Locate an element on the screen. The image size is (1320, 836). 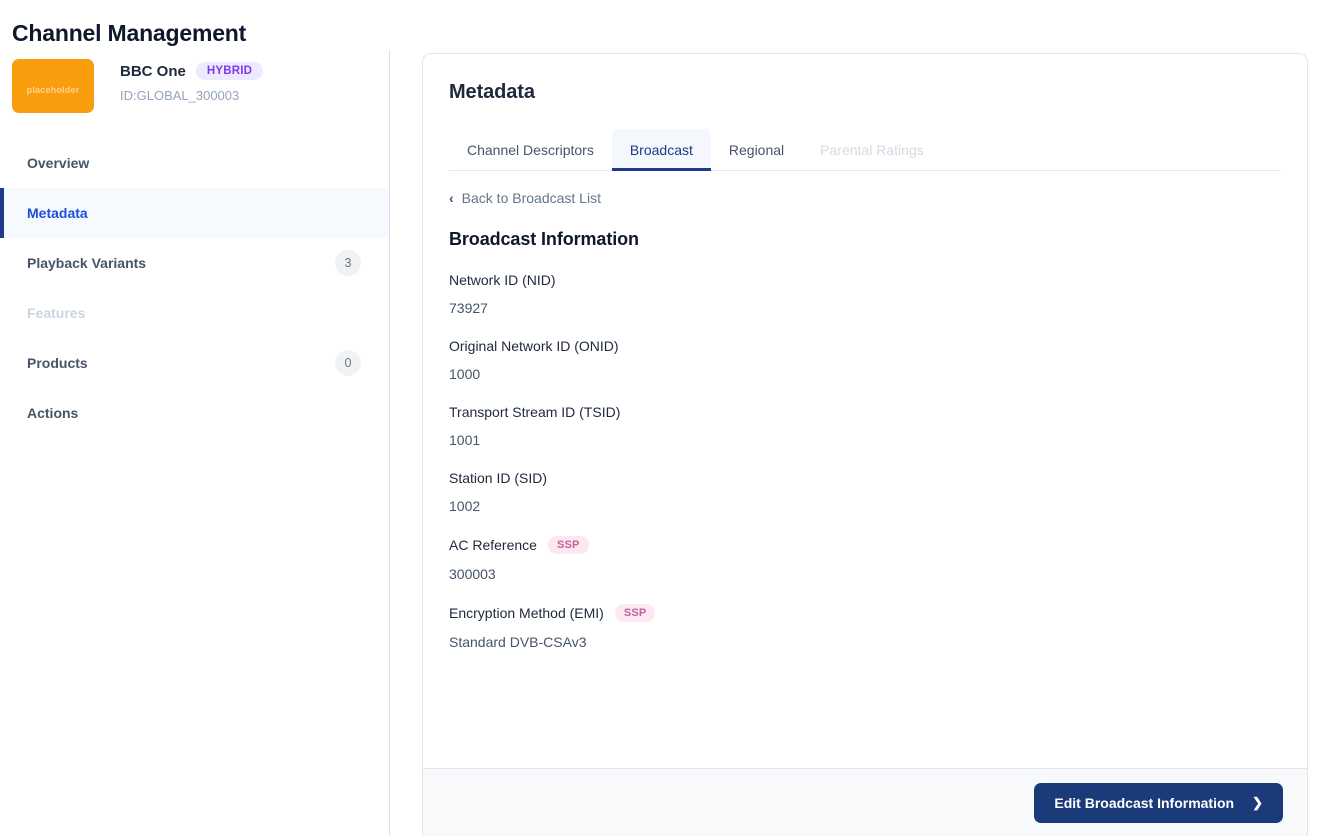
field-label: Original Network ID (ONID) is located at coordinates (534, 346).